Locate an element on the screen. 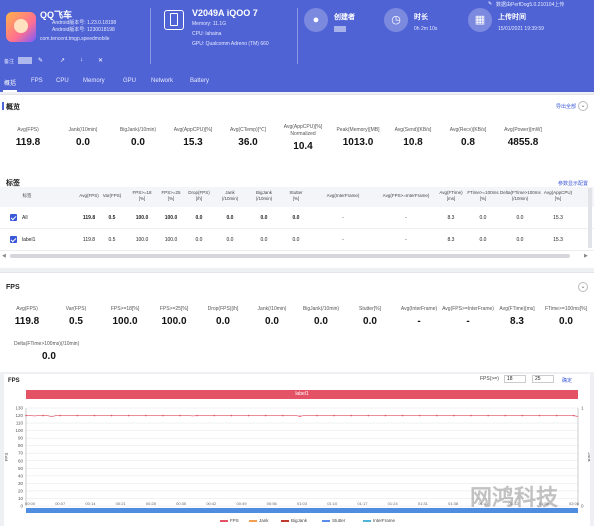 Image resolution: width=594 pixels, height=526 pixels. table-column-header: BigJank (/10min) is located at coordinates (264, 196).